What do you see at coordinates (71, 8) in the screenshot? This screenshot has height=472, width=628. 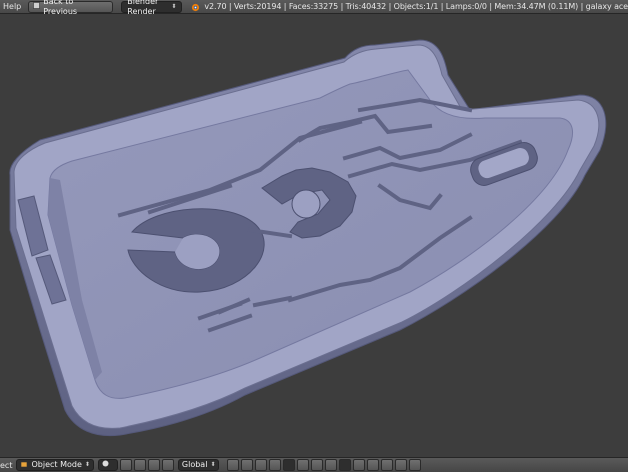 I see `back-to-previous-button: Back to Previous` at bounding box center [71, 8].